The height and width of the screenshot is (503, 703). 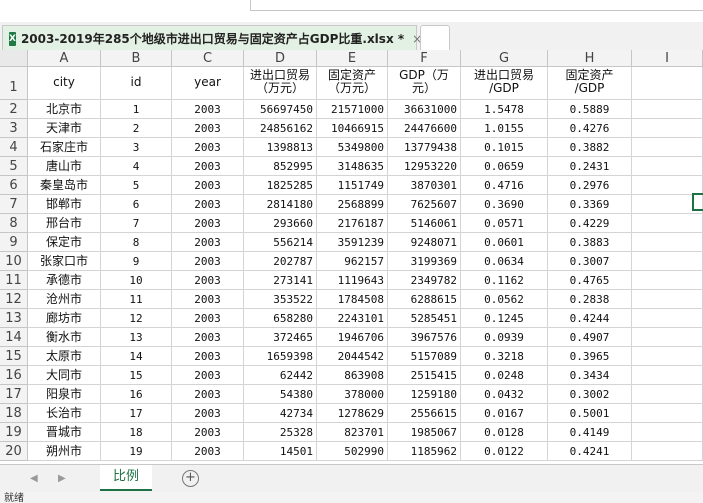 I want to click on gdp-cell: 3870301, so click(x=424, y=185).